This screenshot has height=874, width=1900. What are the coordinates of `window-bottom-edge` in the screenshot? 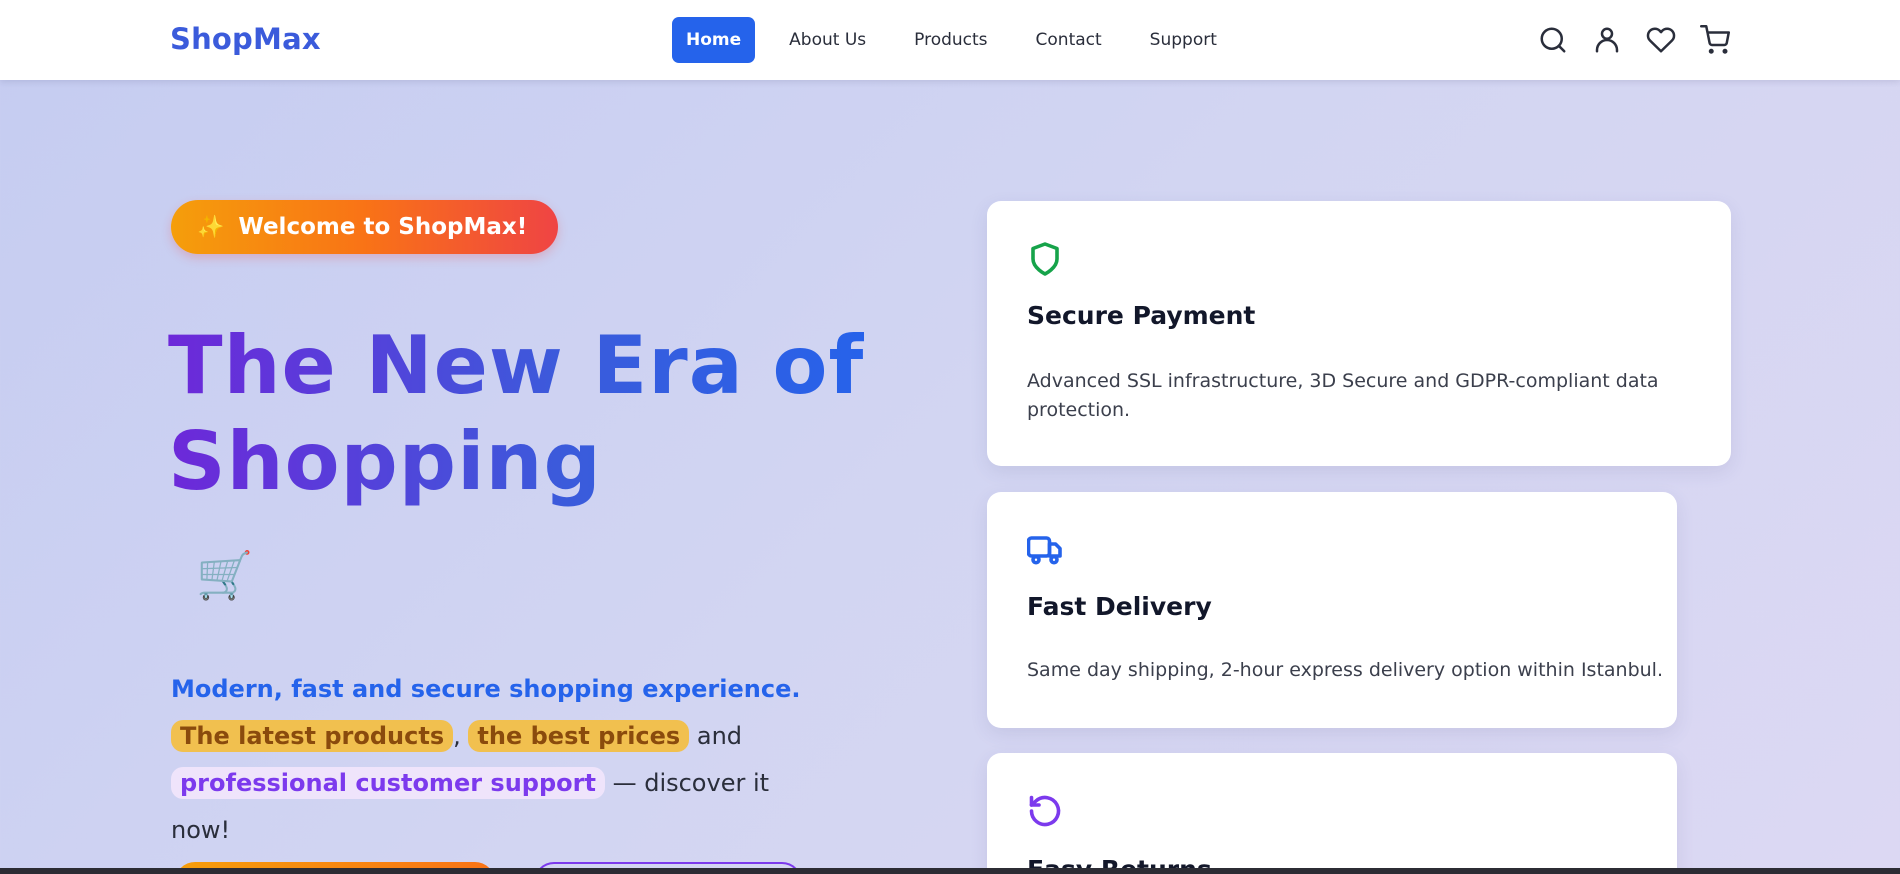 It's located at (950, 871).